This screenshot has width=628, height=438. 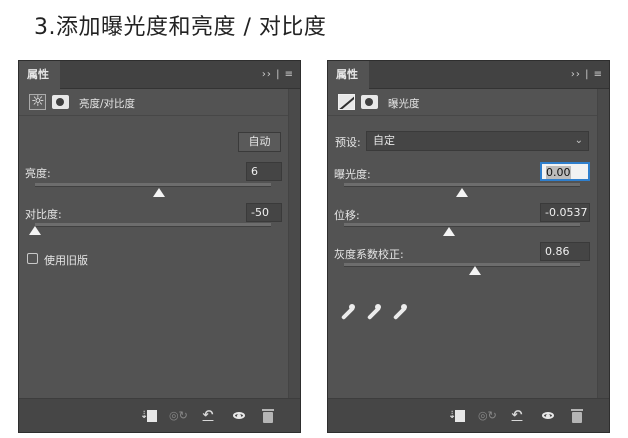 What do you see at coordinates (348, 142) in the screenshot?
I see `preset-label: 预设:` at bounding box center [348, 142].